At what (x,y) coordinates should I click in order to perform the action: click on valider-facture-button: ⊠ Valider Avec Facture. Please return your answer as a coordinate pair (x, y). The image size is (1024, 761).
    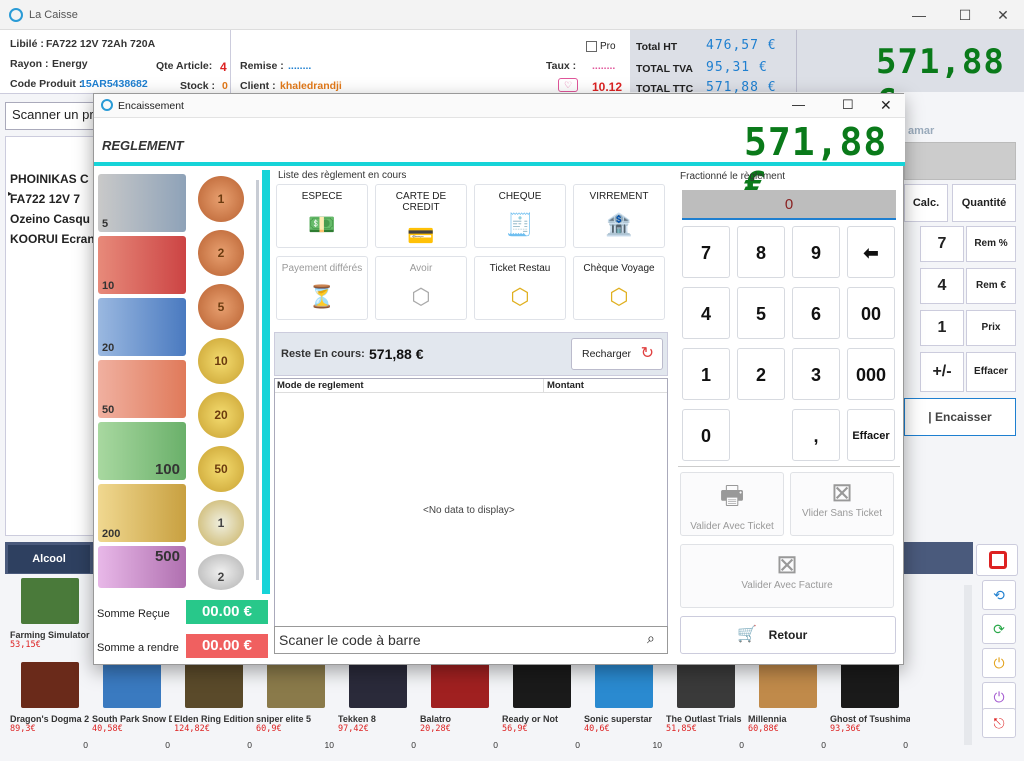
    Looking at the image, I should click on (787, 576).